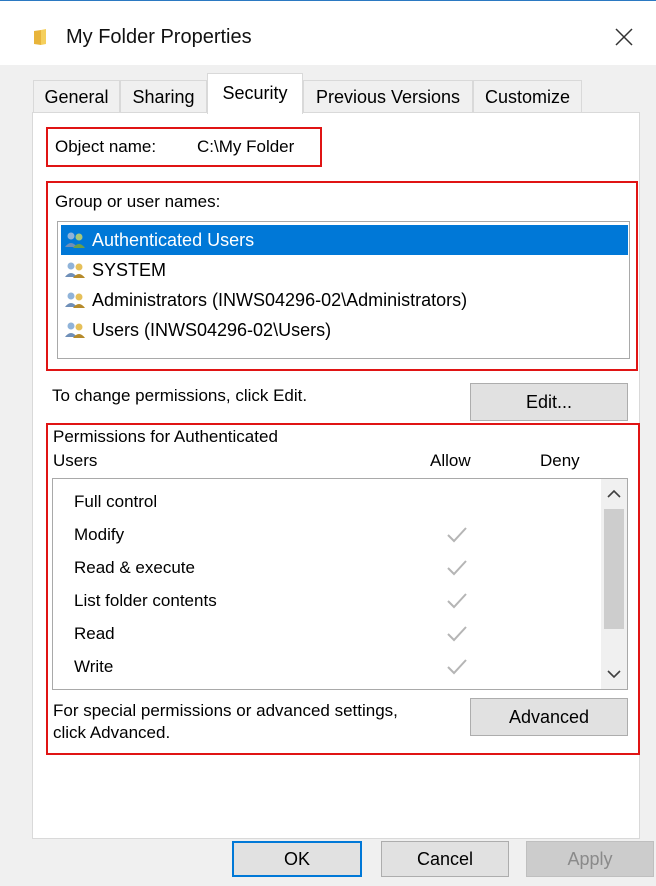 This screenshot has width=656, height=886. I want to click on list-item-authenticated-users: Authenticated Users, so click(344, 240).